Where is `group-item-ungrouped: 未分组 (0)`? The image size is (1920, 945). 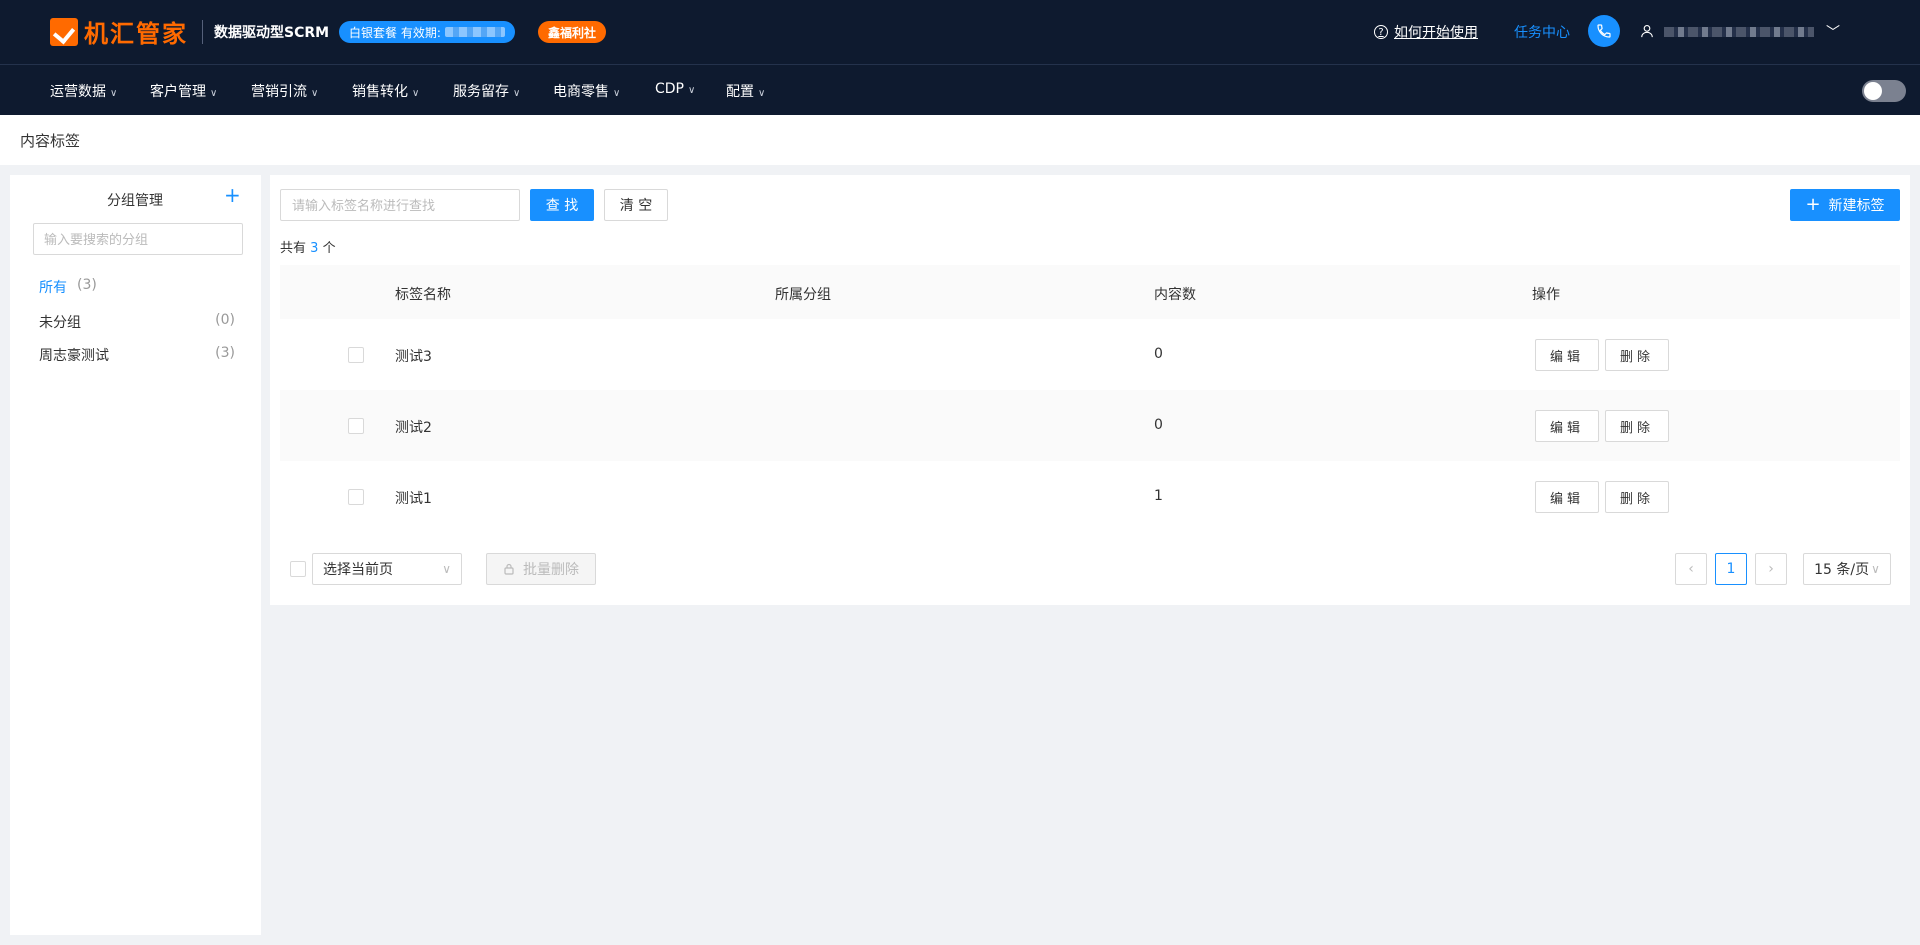
group-item-ungrouped: 未分组 (0) is located at coordinates (137, 322).